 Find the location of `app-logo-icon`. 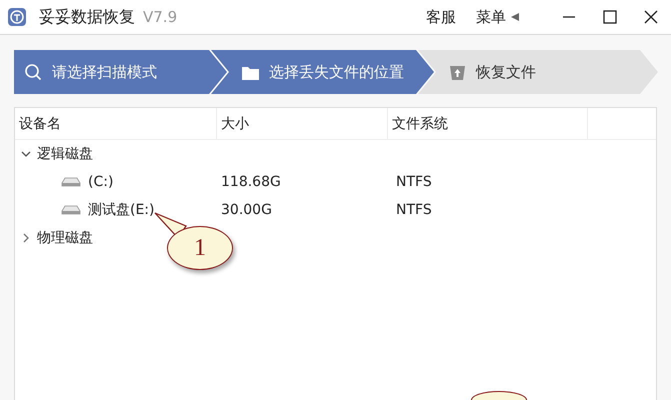

app-logo-icon is located at coordinates (17, 17).